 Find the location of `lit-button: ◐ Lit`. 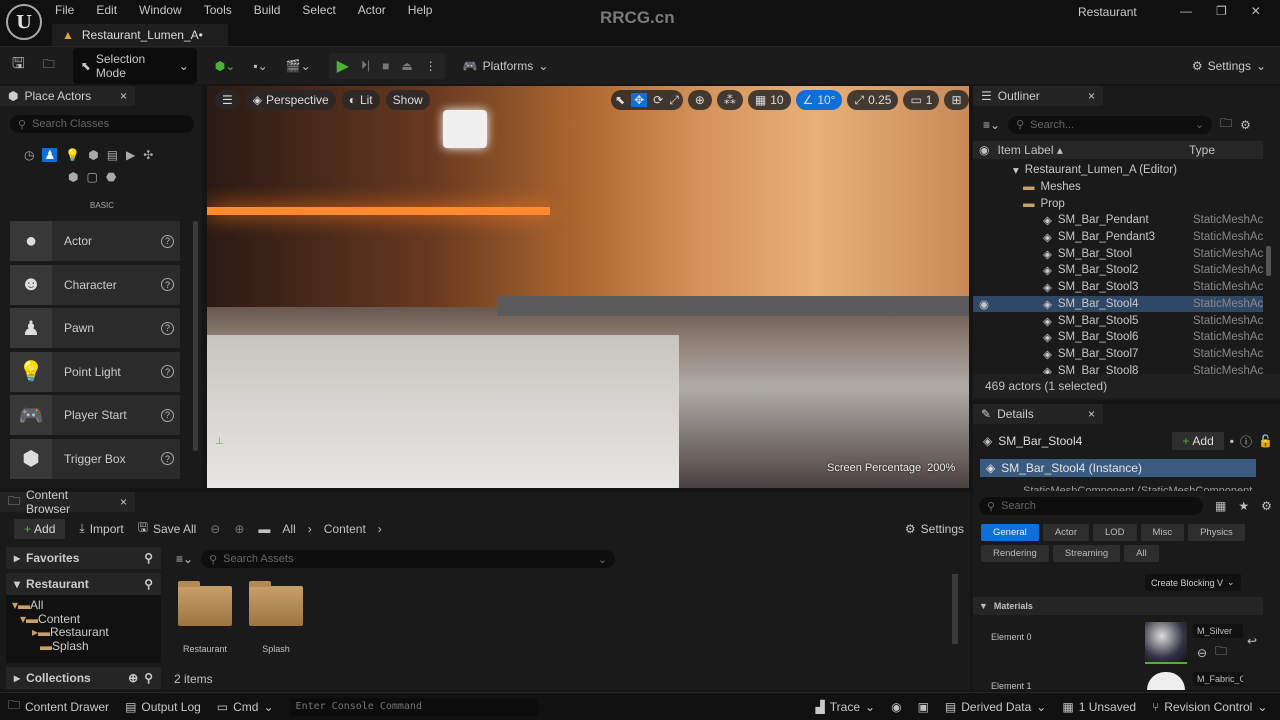

lit-button: ◐ Lit is located at coordinates (360, 100).